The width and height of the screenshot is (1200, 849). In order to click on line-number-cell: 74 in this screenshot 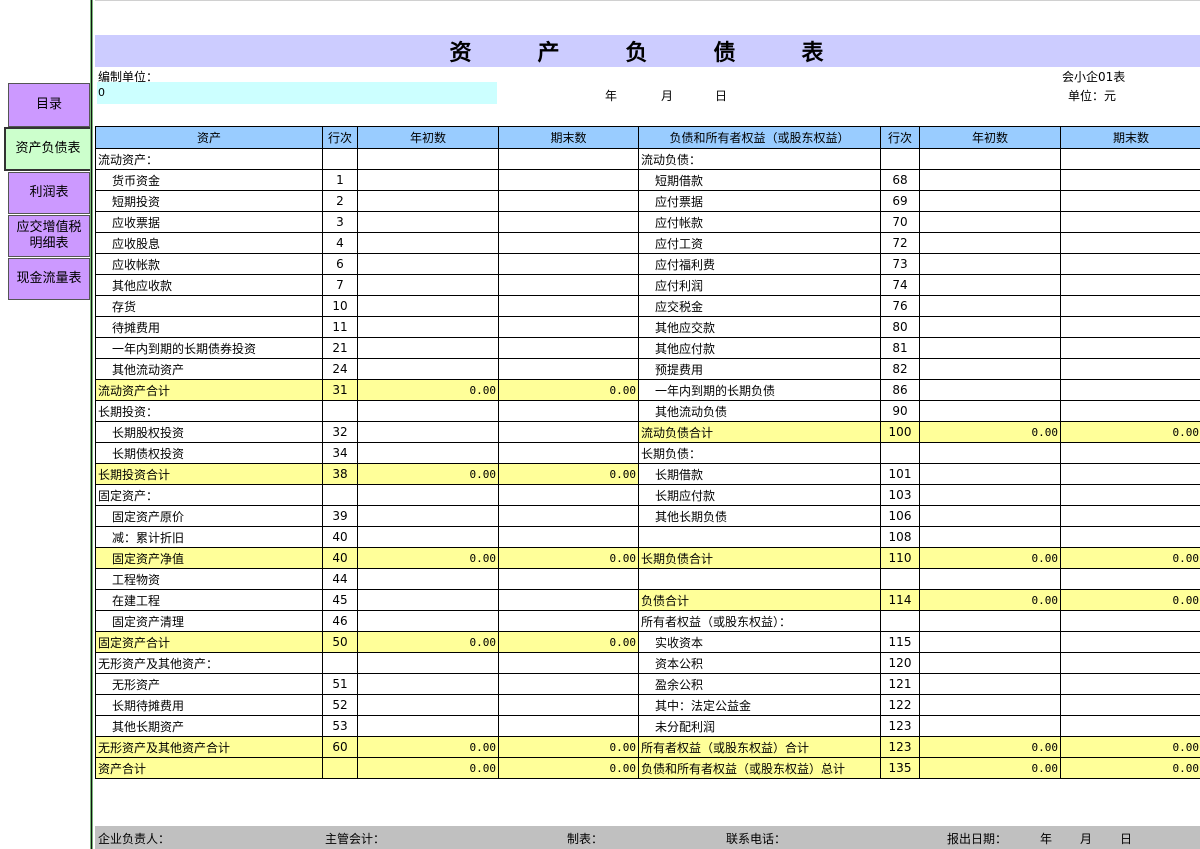, I will do `click(900, 285)`.